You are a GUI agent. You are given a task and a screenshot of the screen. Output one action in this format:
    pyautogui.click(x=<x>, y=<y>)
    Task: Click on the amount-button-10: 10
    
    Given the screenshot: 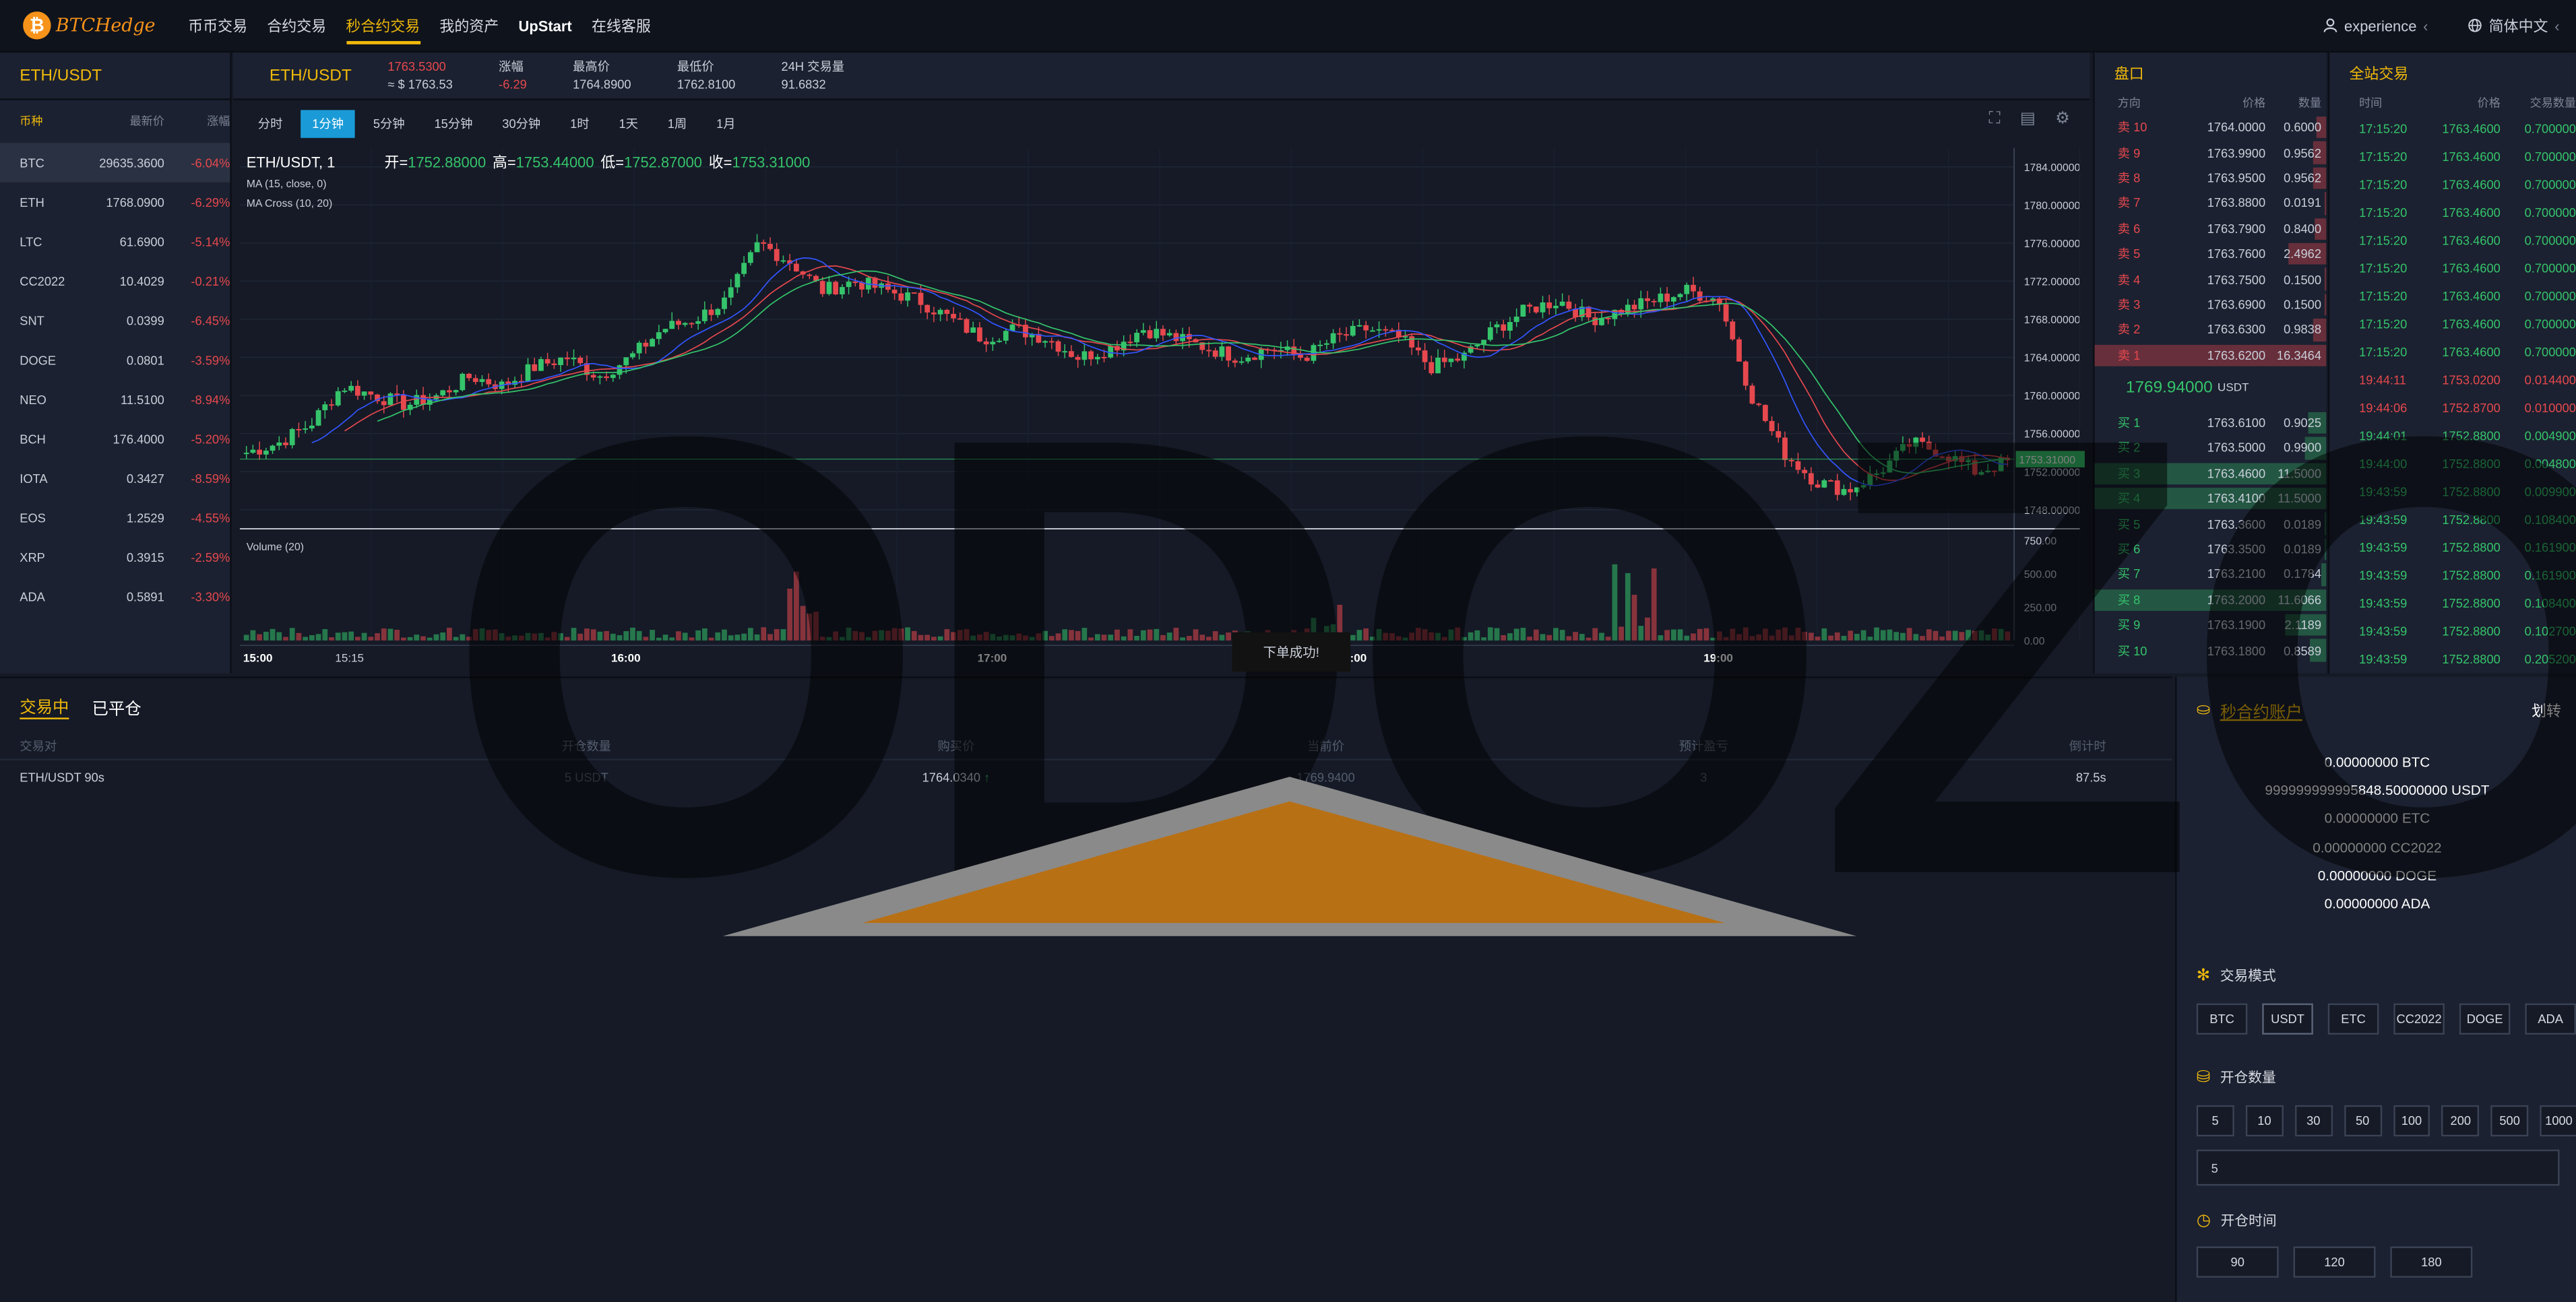 What is the action you would take?
    pyautogui.click(x=2264, y=1121)
    